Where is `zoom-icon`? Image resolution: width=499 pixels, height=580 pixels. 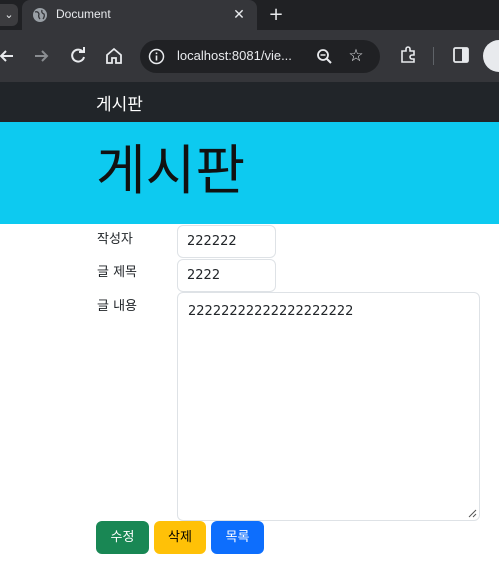
zoom-icon is located at coordinates (324, 56).